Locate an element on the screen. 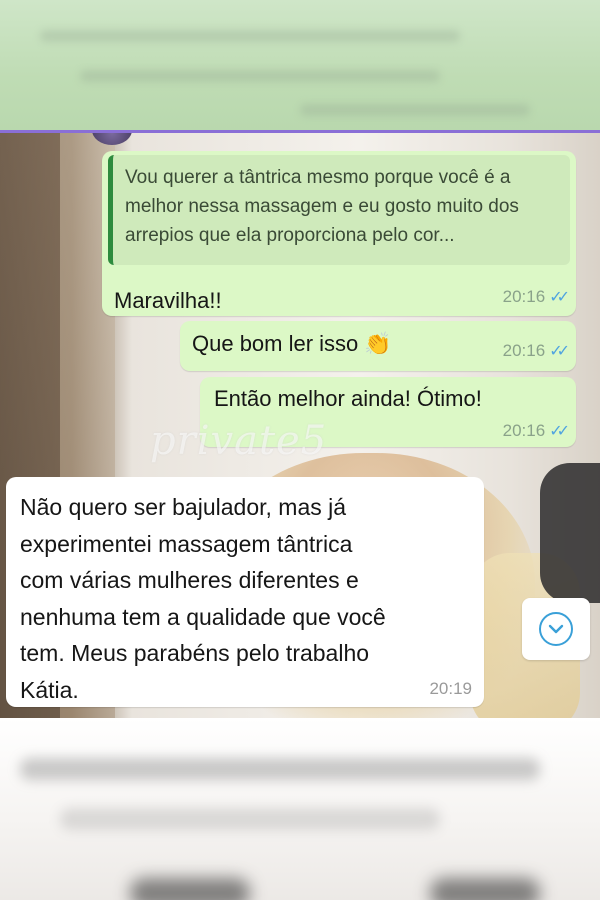 The image size is (600, 900). clapping-hands-emoji: 👏 is located at coordinates (378, 343).